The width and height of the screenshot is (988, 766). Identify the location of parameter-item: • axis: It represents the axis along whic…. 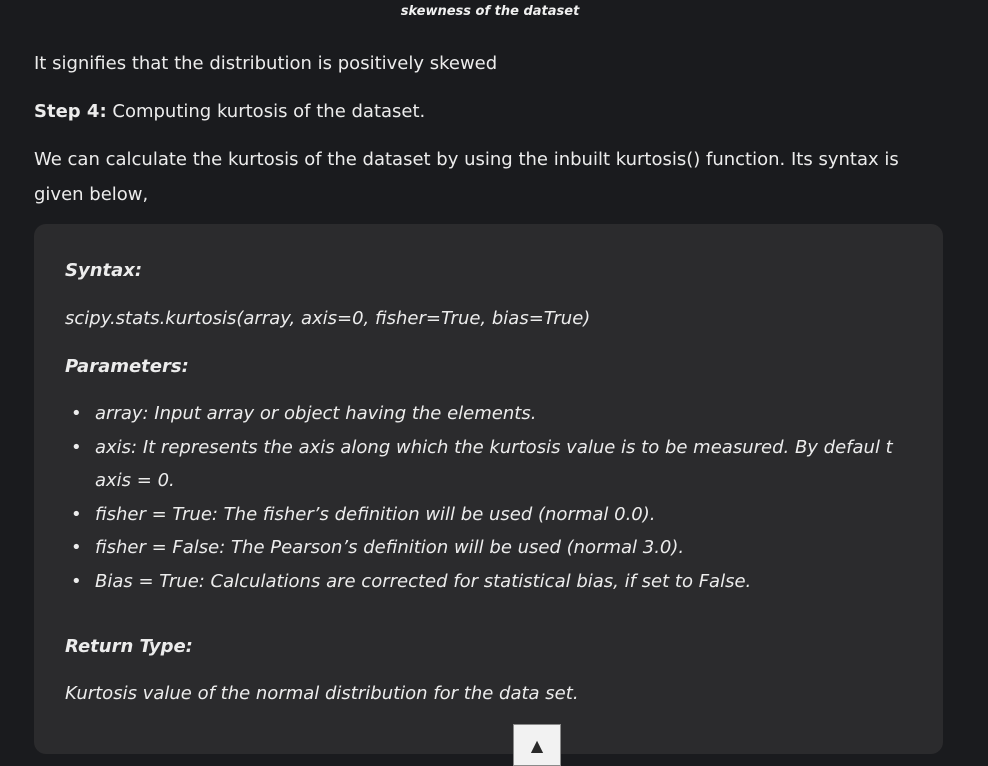
(495, 464).